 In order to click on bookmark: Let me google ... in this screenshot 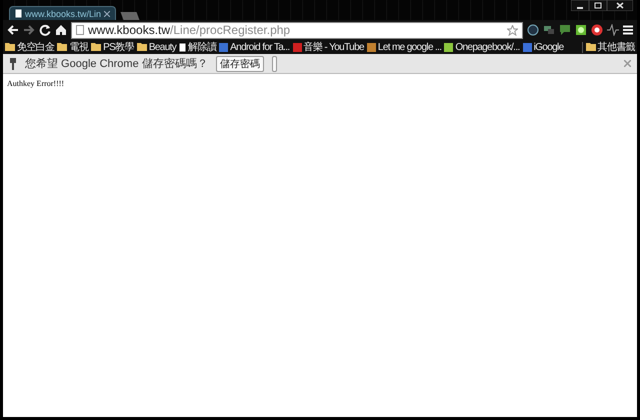, I will do `click(404, 47)`.